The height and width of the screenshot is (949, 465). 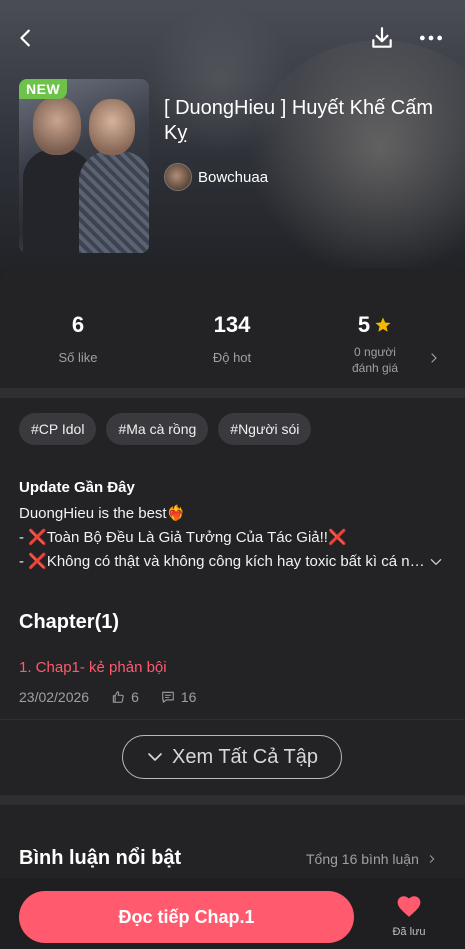 I want to click on tag-list: #CP Idol #Ma cà rồng #Người sói, so click(x=165, y=429).